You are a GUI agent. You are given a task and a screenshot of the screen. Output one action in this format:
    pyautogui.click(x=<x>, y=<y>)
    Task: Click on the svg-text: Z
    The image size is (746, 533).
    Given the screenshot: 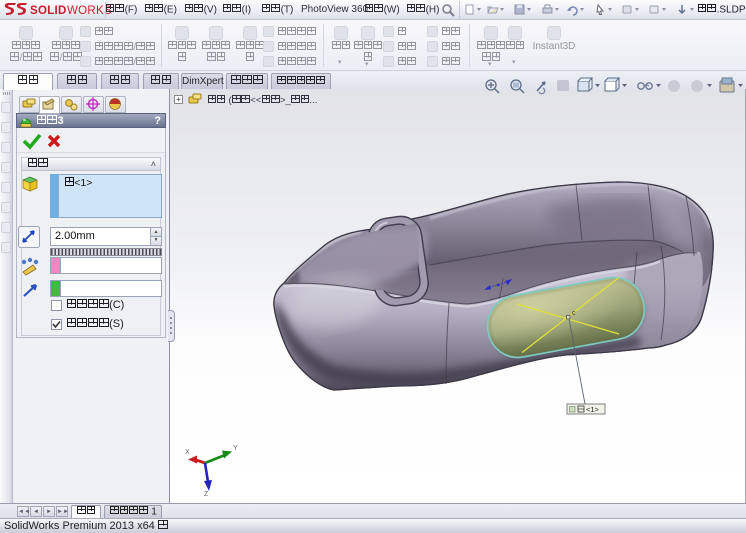 What is the action you would take?
    pyautogui.click(x=206, y=494)
    